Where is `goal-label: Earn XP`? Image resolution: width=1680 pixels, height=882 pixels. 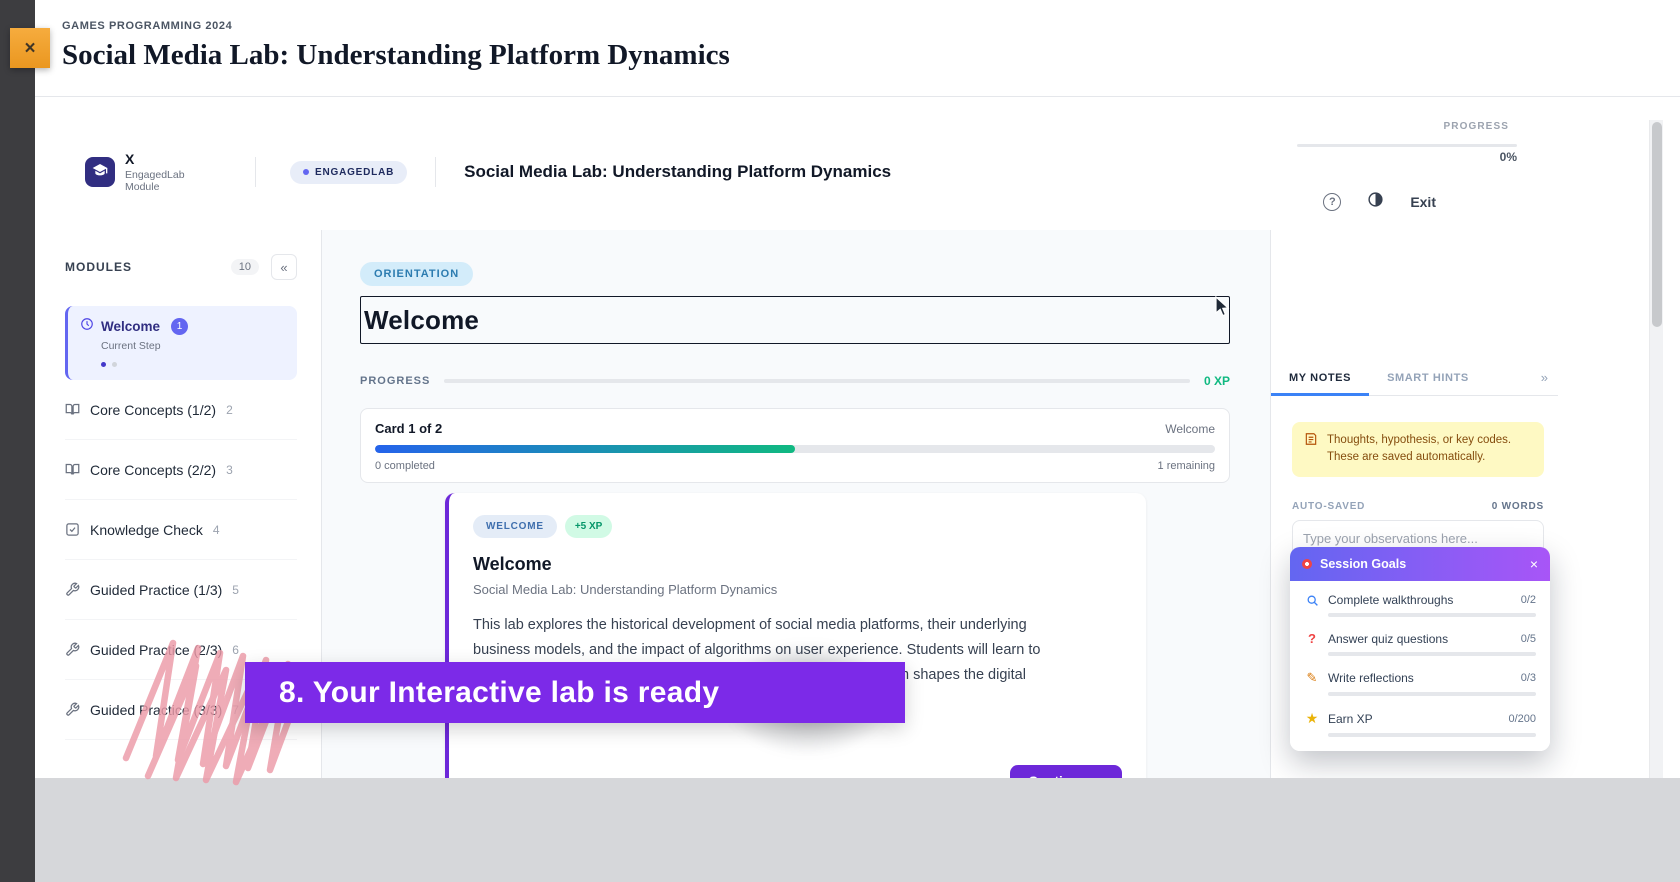 goal-label: Earn XP is located at coordinates (1350, 718).